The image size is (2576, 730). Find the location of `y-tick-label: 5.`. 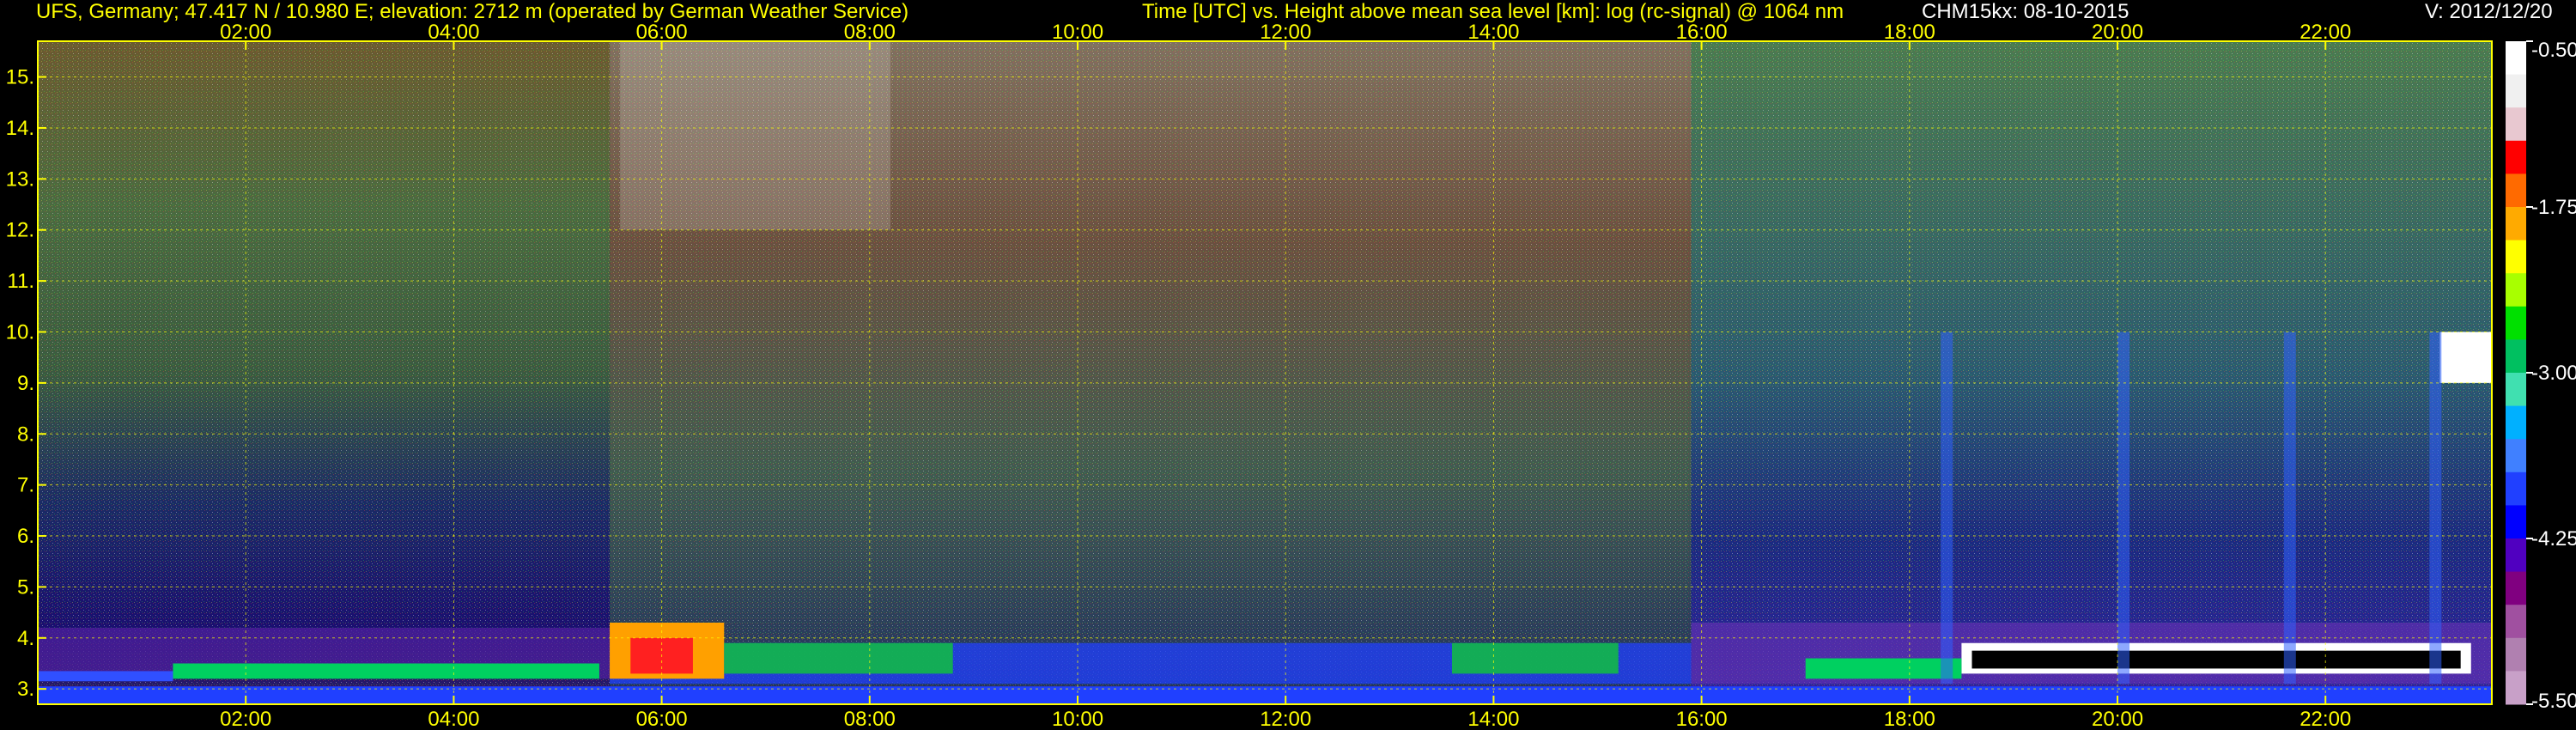

y-tick-label: 5. is located at coordinates (25, 587).